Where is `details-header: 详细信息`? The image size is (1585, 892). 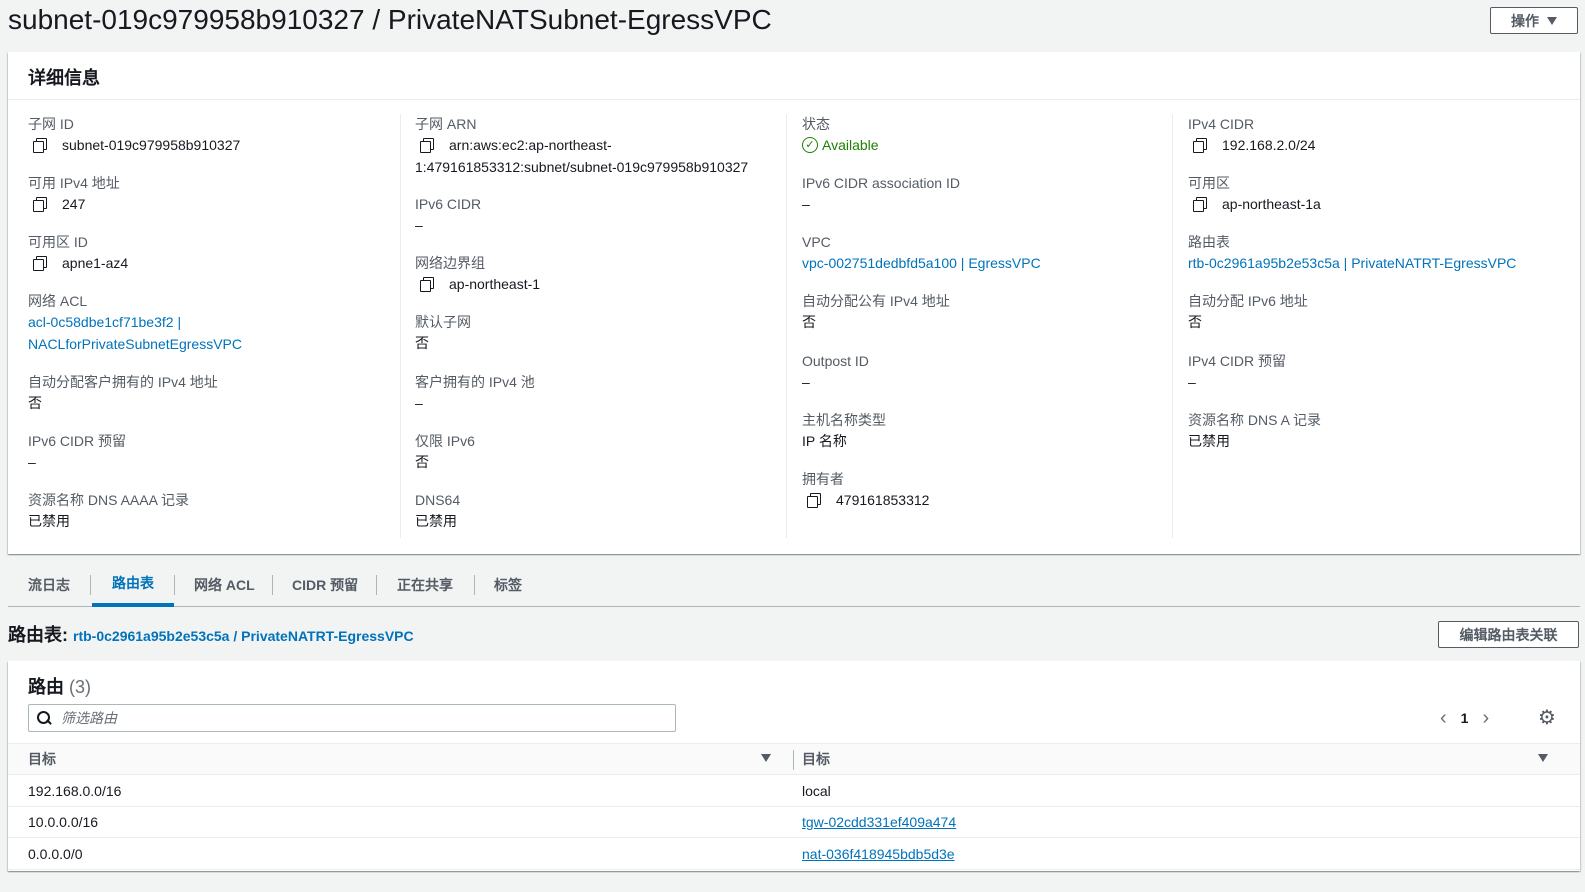
details-header: 详细信息 is located at coordinates (794, 76).